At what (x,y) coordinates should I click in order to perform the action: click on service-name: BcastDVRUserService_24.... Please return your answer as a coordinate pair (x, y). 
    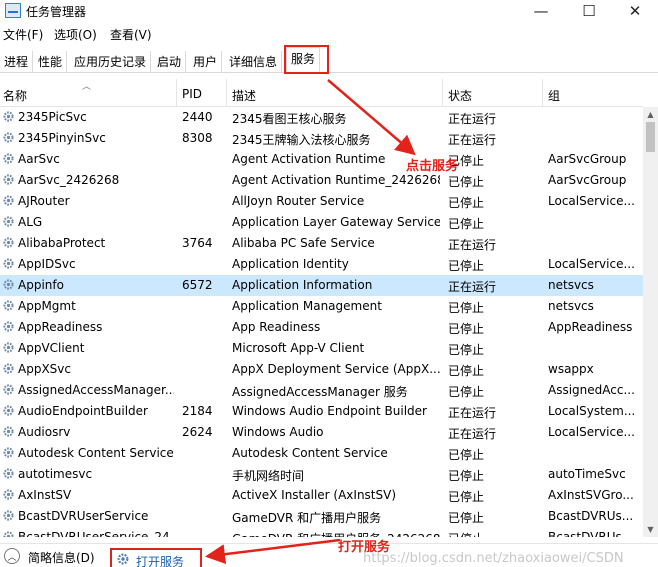
    Looking at the image, I should click on (96, 533).